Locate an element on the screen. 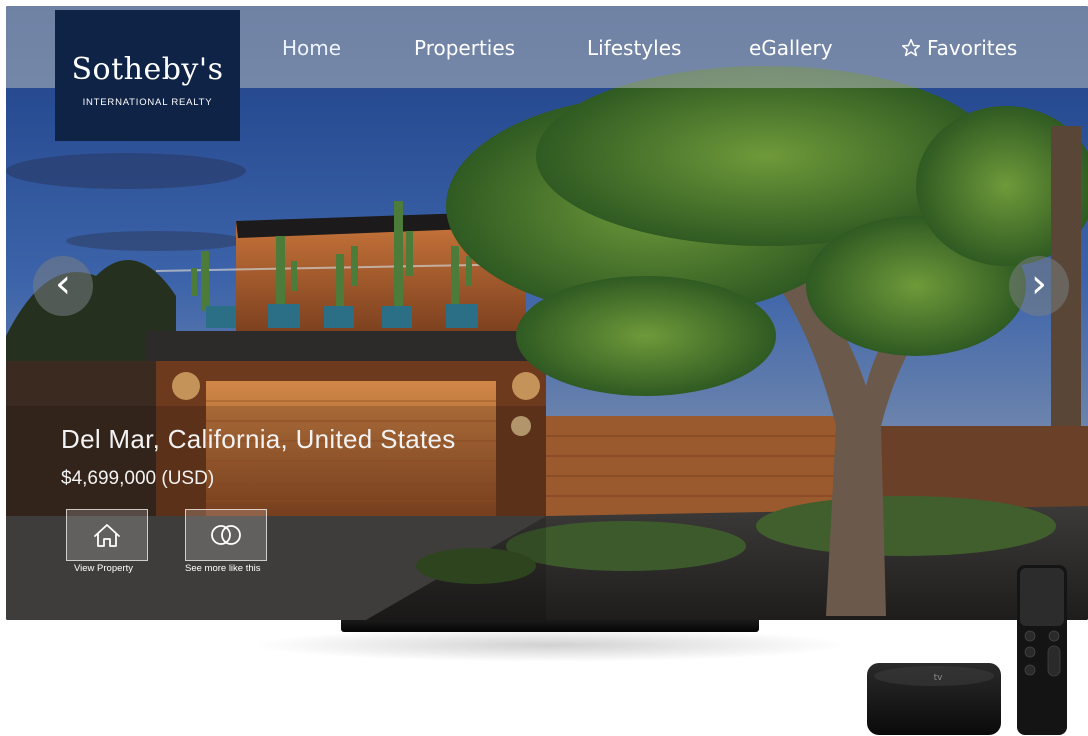 The width and height of the screenshot is (1088, 736). listing-price: $4,699,000 (USD) is located at coordinates (138, 478).